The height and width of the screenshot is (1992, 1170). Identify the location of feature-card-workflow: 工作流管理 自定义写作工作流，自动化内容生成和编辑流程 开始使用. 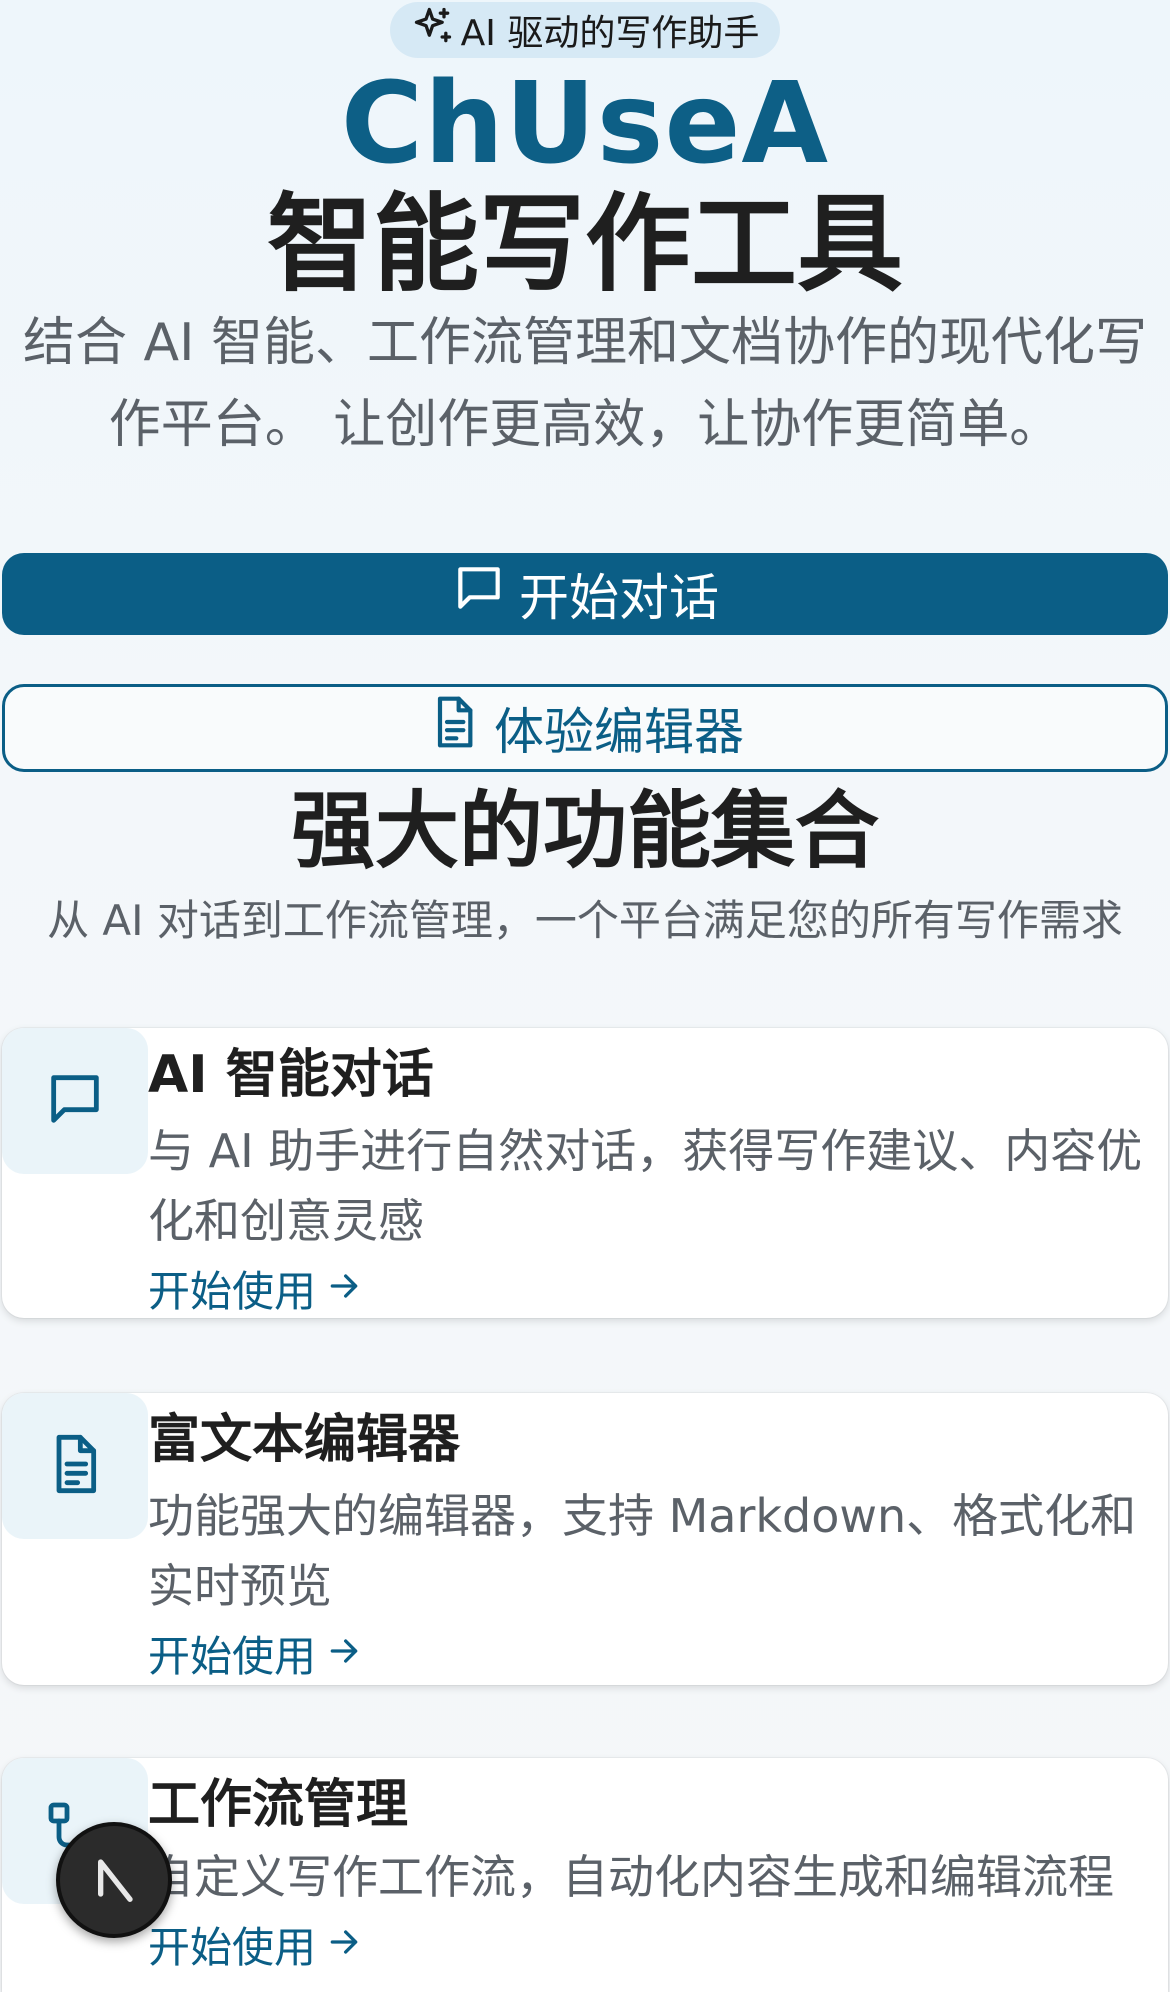
(585, 1875).